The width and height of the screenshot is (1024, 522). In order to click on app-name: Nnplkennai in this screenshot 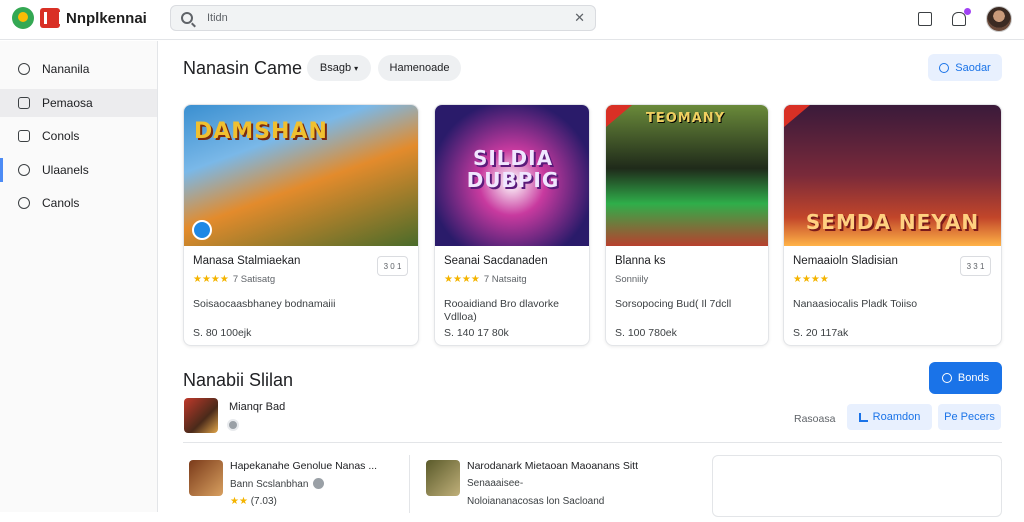, I will do `click(106, 18)`.